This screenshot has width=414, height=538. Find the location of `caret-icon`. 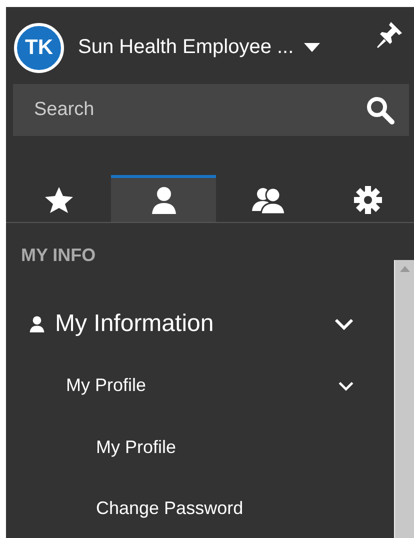

caret-icon is located at coordinates (312, 47).